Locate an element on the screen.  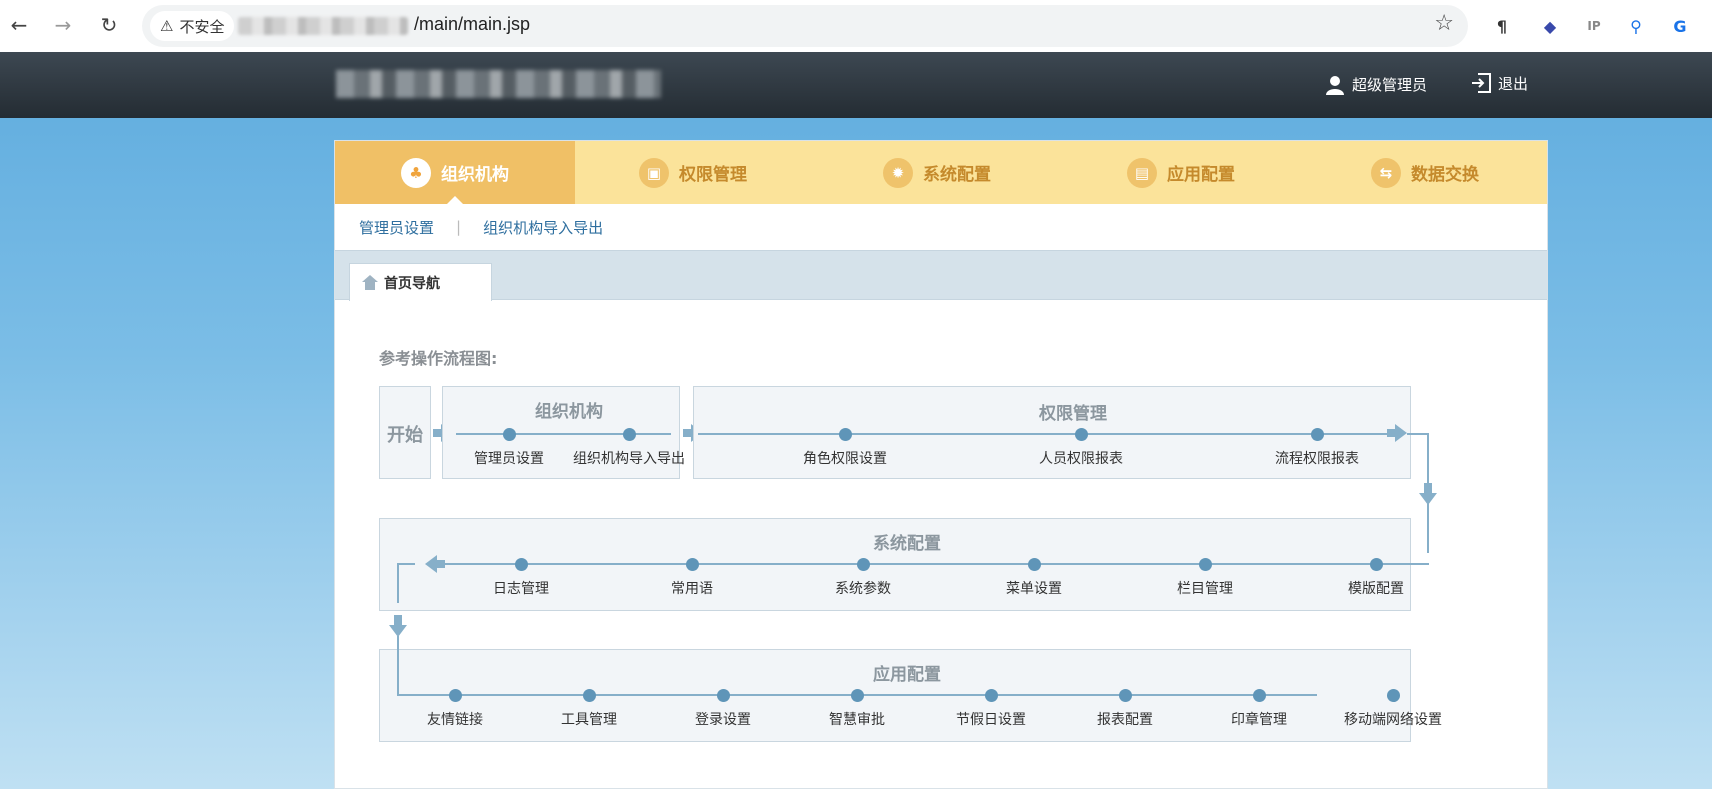
flow-start-box: 开始 is located at coordinates (405, 432).